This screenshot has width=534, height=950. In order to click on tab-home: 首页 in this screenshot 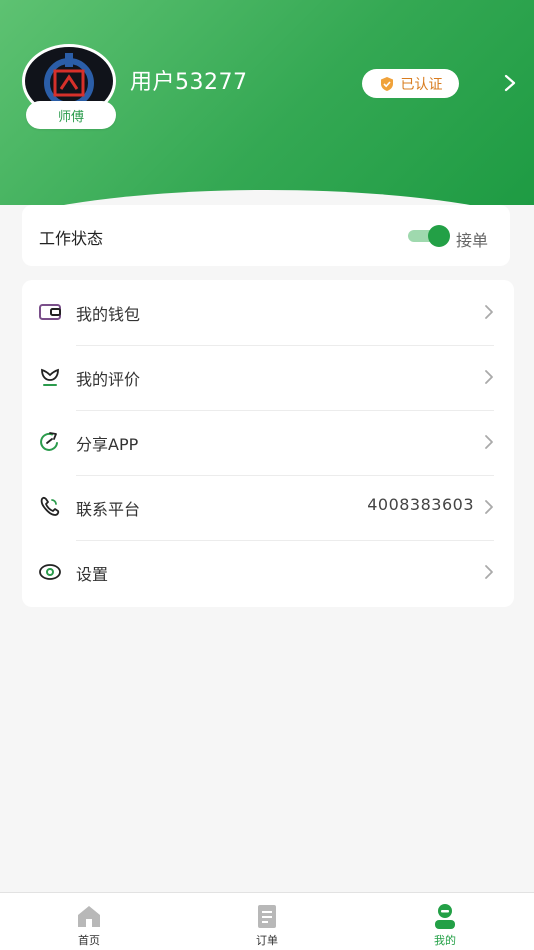, I will do `click(89, 921)`.